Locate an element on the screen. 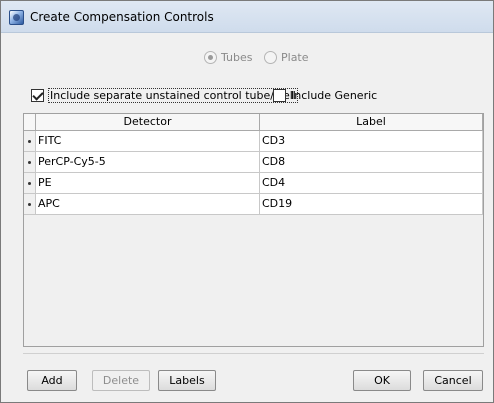  column-header-detector: Detector is located at coordinates (148, 122).